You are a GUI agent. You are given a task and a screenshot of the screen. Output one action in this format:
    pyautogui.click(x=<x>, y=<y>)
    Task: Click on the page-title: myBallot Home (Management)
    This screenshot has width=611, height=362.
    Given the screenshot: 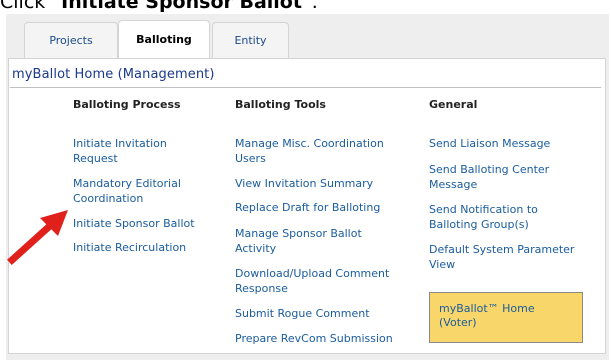 What is the action you would take?
    pyautogui.click(x=113, y=74)
    